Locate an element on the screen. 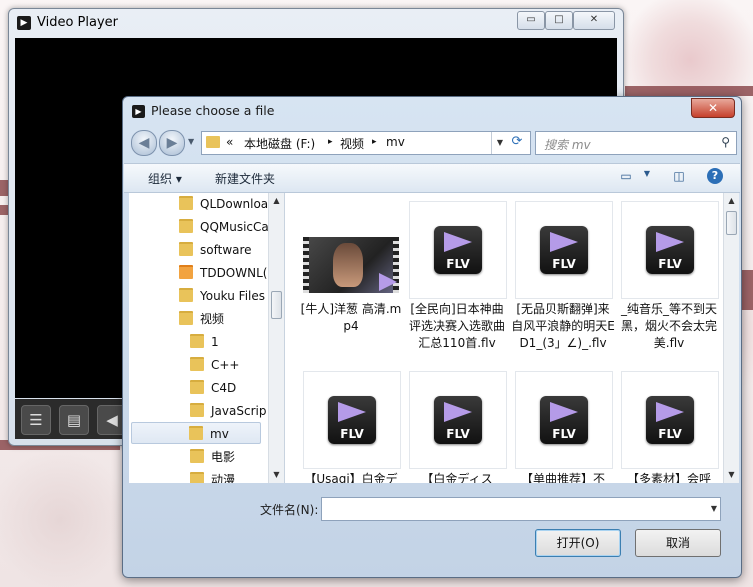 This screenshot has height=587, width=753. tree-item: QQMusicCa is located at coordinates (224, 227).